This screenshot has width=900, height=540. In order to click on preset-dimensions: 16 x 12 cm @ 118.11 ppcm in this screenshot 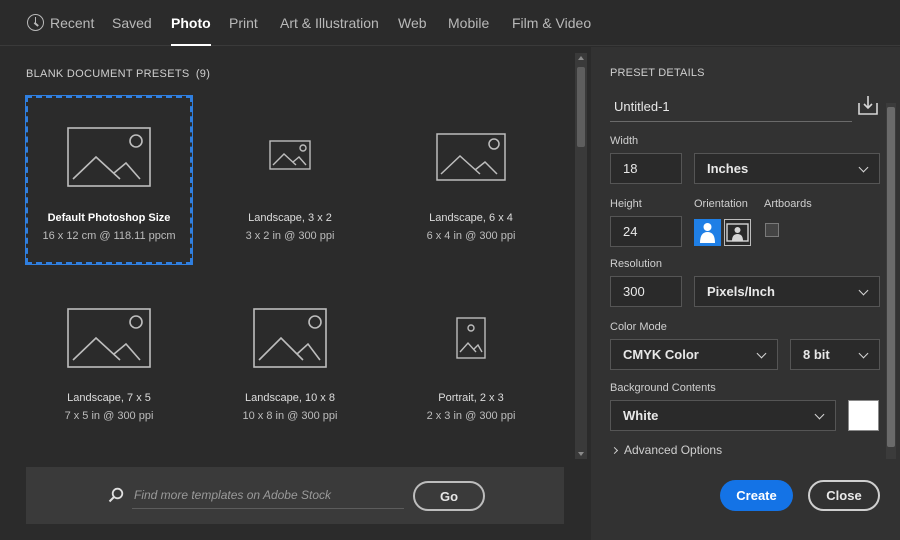, I will do `click(109, 236)`.